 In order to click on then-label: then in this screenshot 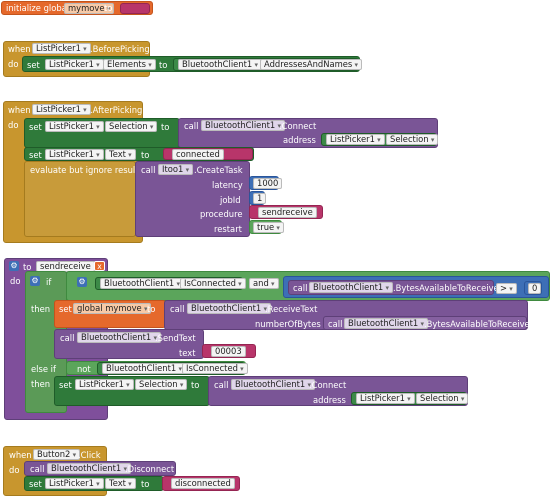, I will do `click(41, 309)`.